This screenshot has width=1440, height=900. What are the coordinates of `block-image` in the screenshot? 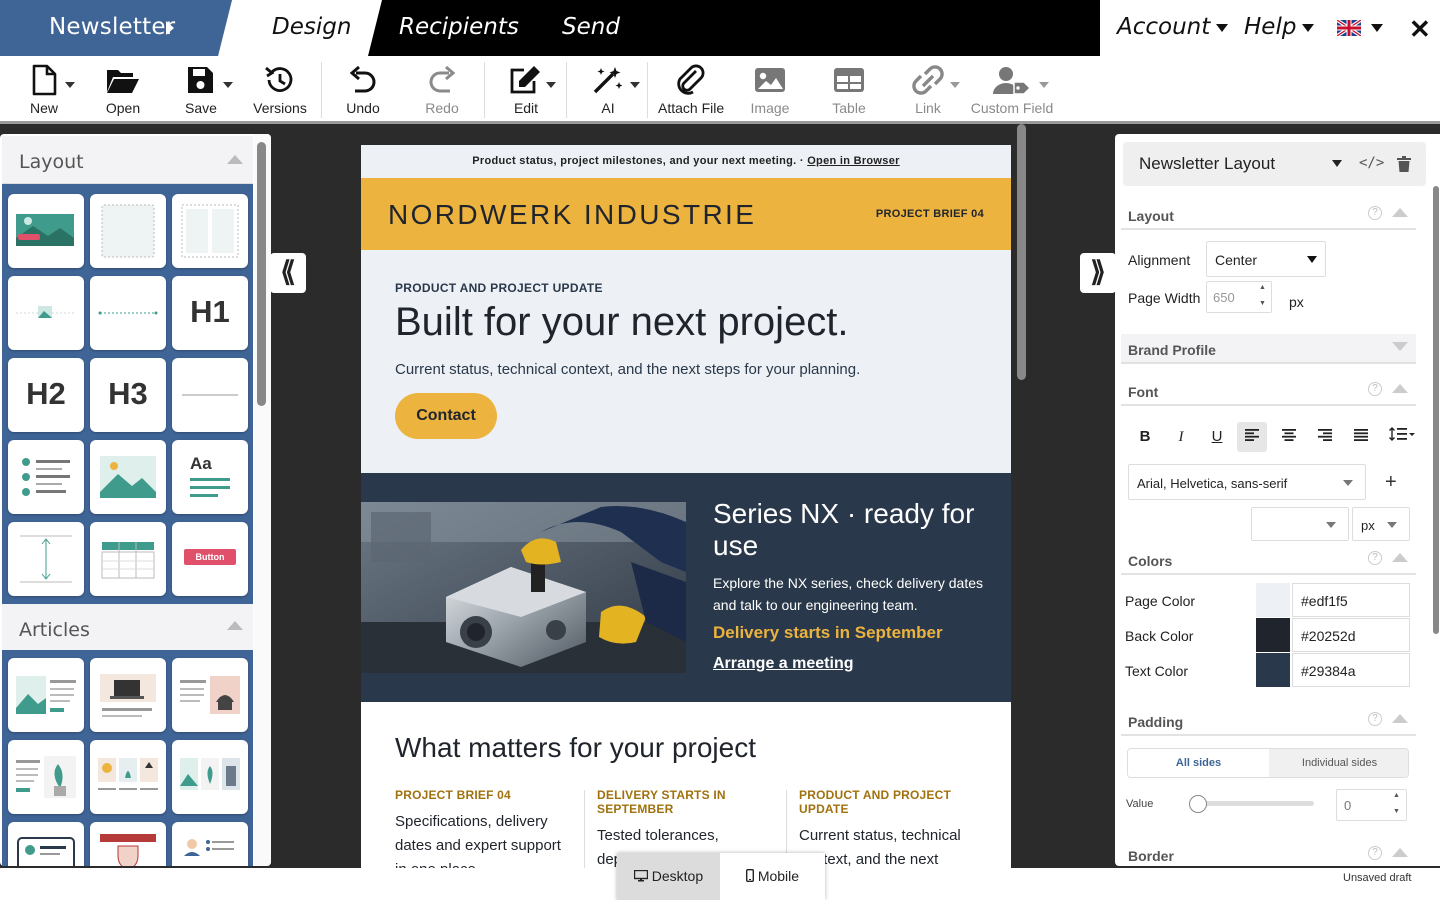 It's located at (128, 477).